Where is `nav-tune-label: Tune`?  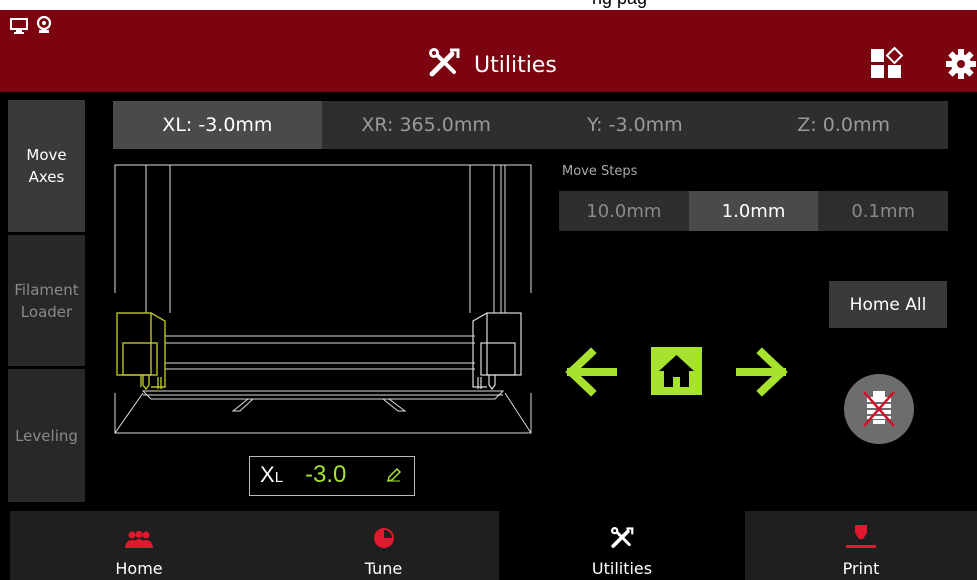
nav-tune-label: Tune is located at coordinates (383, 568).